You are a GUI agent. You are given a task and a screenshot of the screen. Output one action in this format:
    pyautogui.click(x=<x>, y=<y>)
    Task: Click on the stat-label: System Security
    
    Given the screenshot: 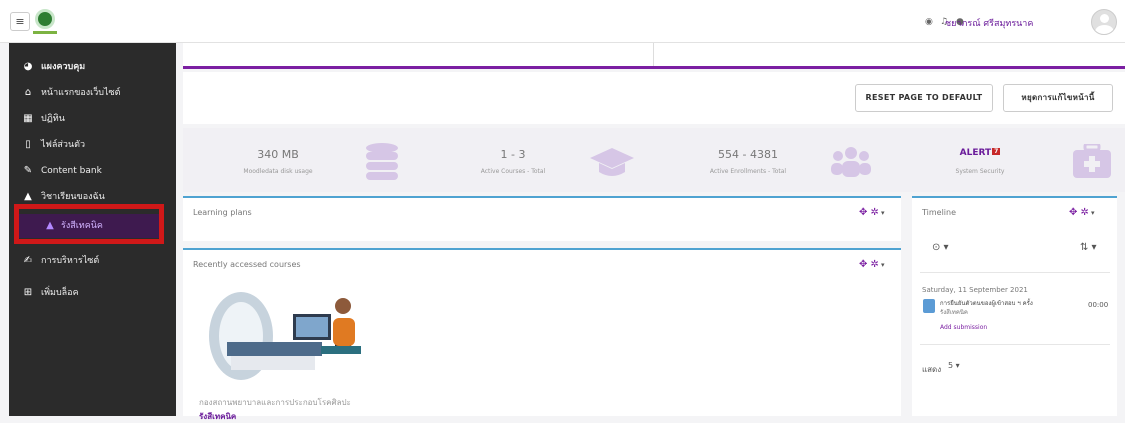 What is the action you would take?
    pyautogui.click(x=980, y=171)
    